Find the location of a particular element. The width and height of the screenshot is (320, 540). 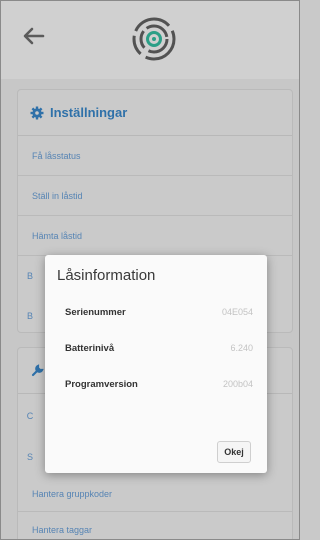

info-label: Batterinivå is located at coordinates (90, 348).